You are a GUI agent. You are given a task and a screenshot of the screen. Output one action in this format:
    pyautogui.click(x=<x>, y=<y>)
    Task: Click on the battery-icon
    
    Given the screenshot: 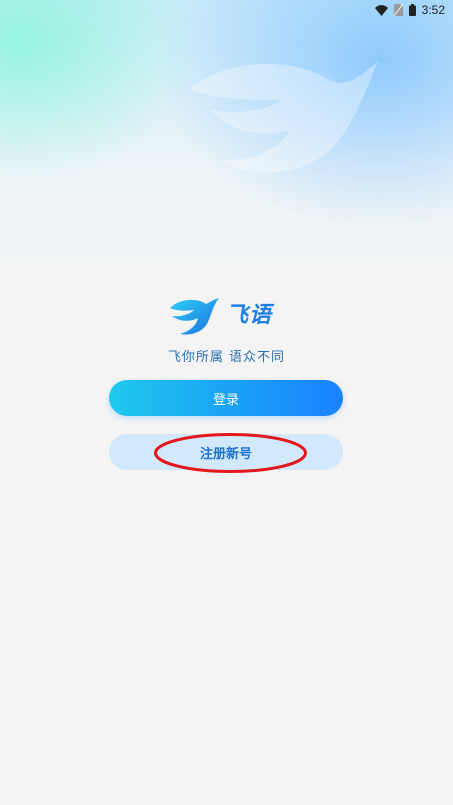 What is the action you would take?
    pyautogui.click(x=412, y=10)
    